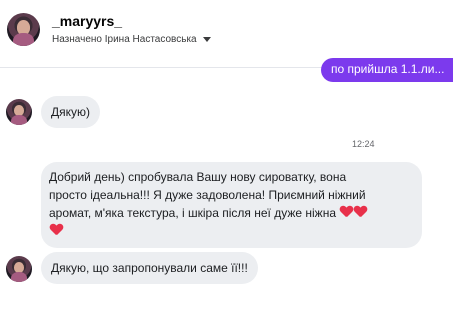 This screenshot has width=453, height=317. I want to click on contact-avatar, so click(23, 29).